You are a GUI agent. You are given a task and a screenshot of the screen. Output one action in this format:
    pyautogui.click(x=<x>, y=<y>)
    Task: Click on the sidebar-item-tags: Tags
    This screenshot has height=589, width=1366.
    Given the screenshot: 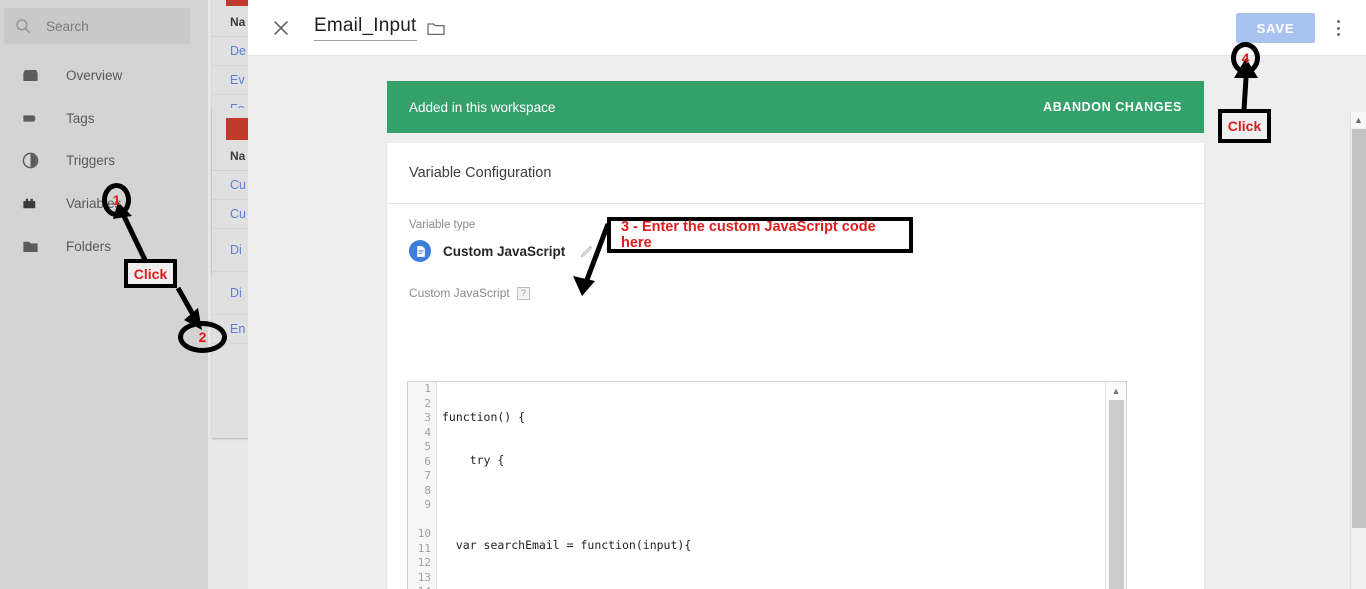 What is the action you would take?
    pyautogui.click(x=104, y=118)
    